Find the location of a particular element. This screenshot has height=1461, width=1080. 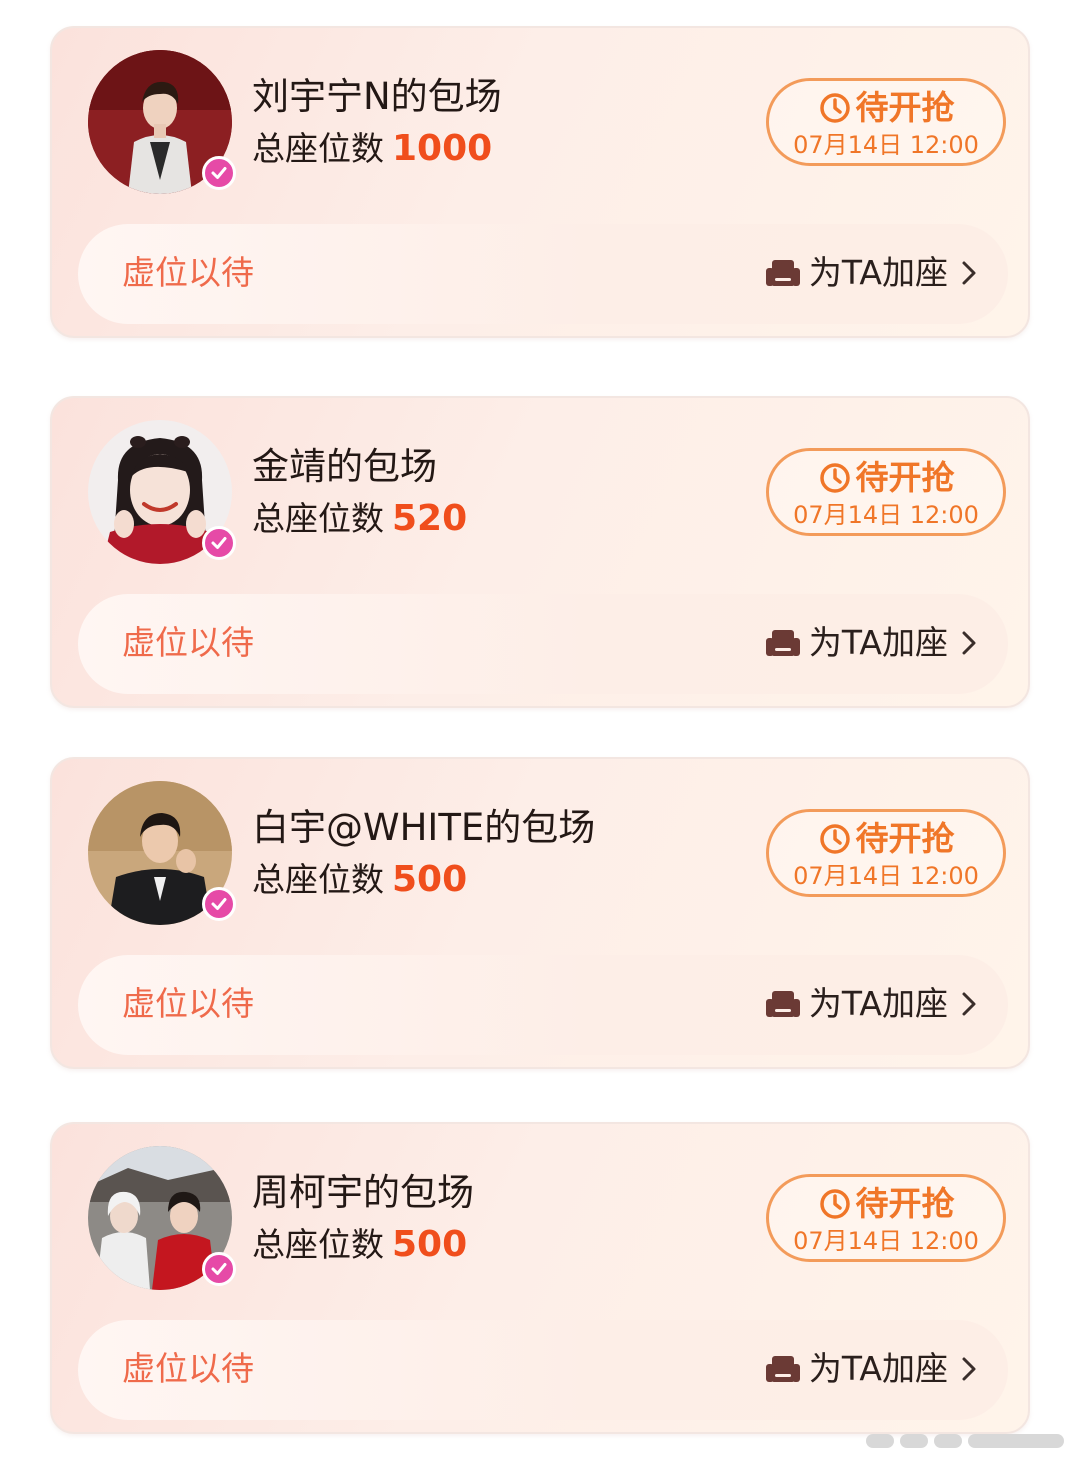

page-indicator is located at coordinates (966, 1441).